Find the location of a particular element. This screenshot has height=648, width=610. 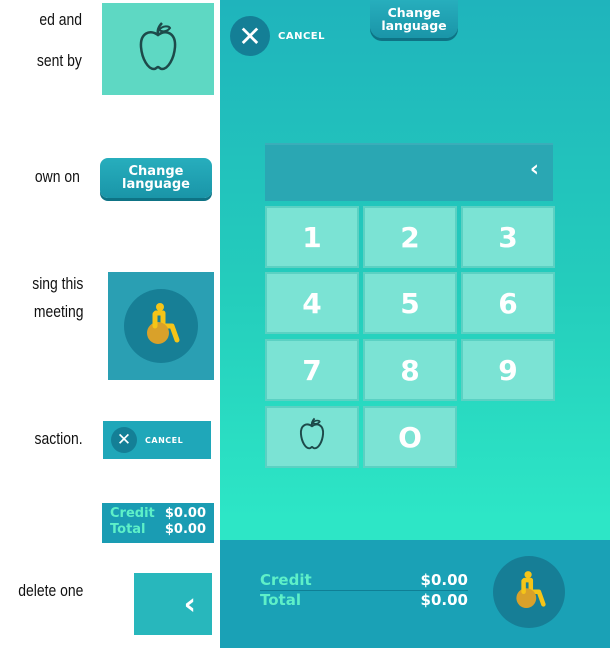

key-2: 2 is located at coordinates (410, 237).